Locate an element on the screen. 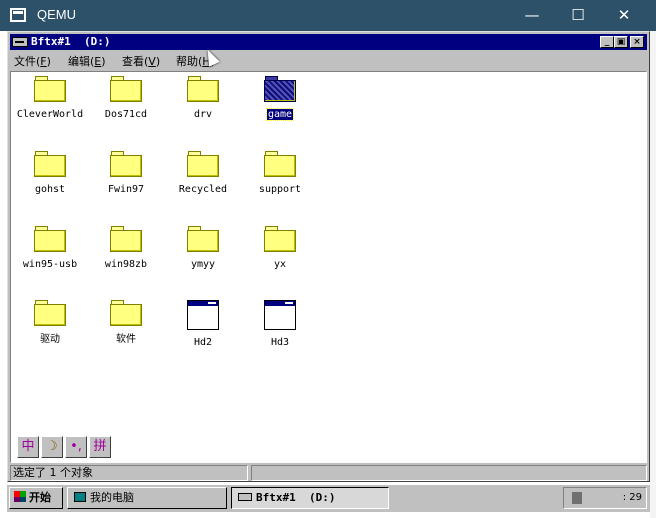  start-button: 开始 is located at coordinates (36, 498).